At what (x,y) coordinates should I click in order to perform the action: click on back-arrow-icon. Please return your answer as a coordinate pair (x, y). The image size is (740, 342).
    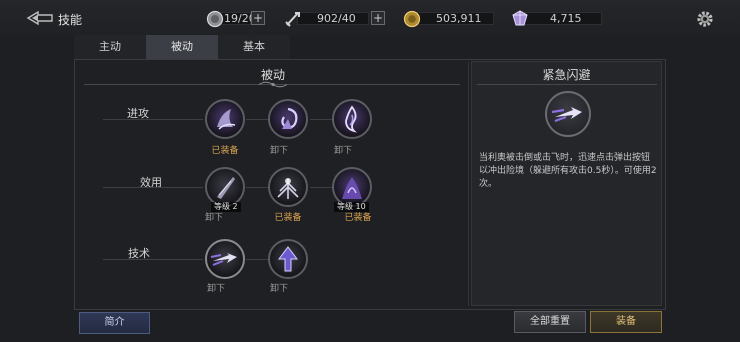
    Looking at the image, I should click on (40, 18).